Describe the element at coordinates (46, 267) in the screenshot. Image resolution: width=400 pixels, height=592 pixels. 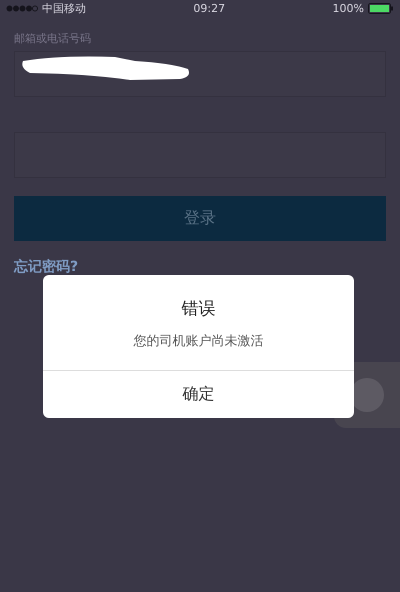
I see `forgot-password-link: 忘记密码?` at that location.